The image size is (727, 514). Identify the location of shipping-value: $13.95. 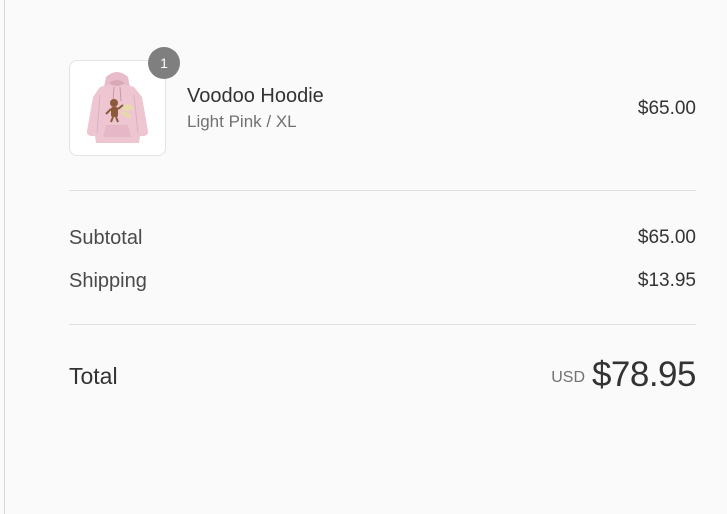
(666, 280).